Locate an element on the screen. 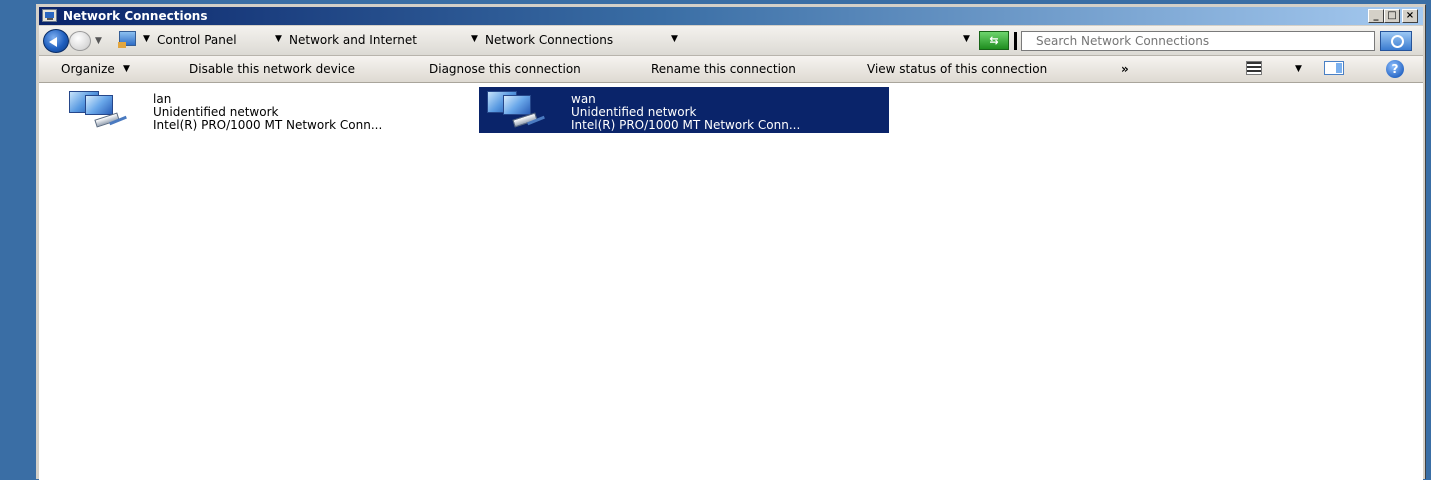  network-connections-icon is located at coordinates (49, 15).